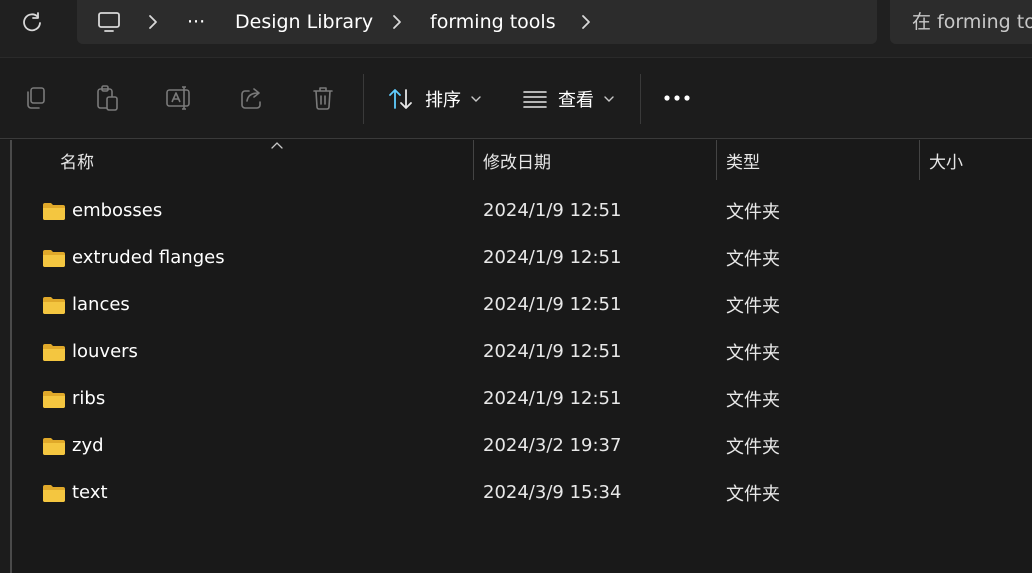 The width and height of the screenshot is (1032, 573). Describe the element at coordinates (972, 22) in the screenshot. I see `search-placeholder: 在 forming tools 中搜索` at that location.